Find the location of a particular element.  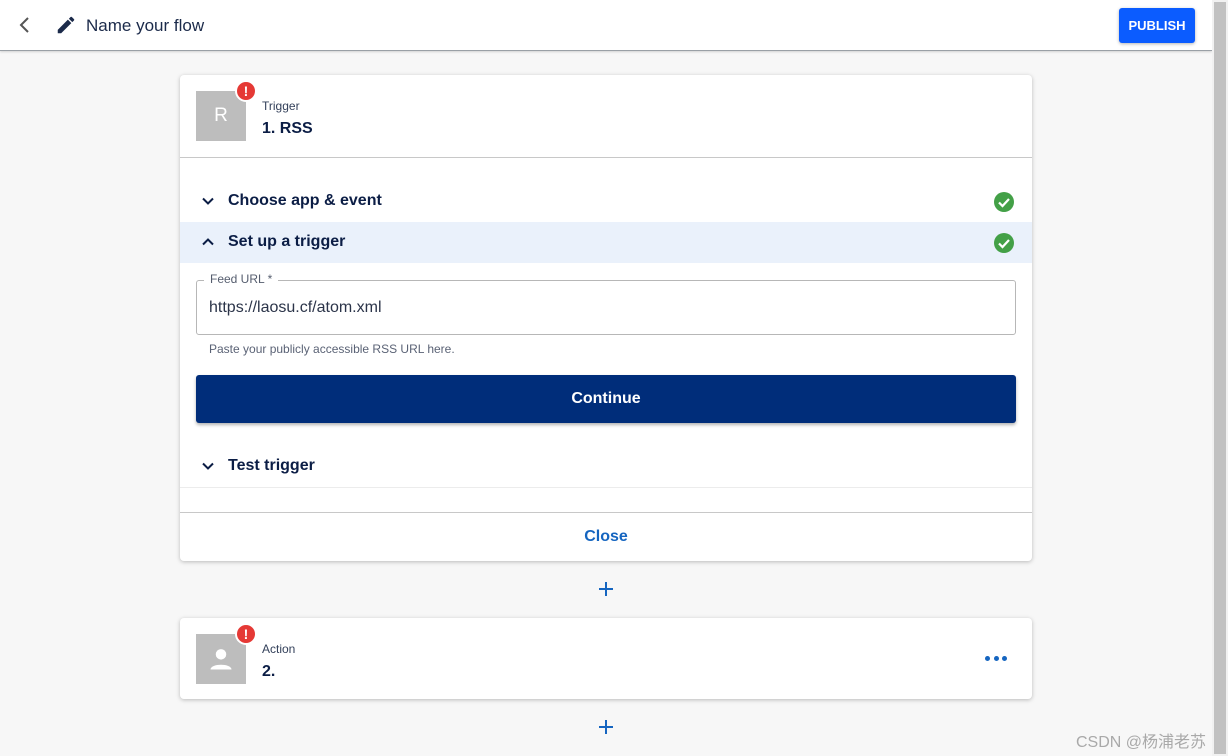

pencil-icon is located at coordinates (66, 25).